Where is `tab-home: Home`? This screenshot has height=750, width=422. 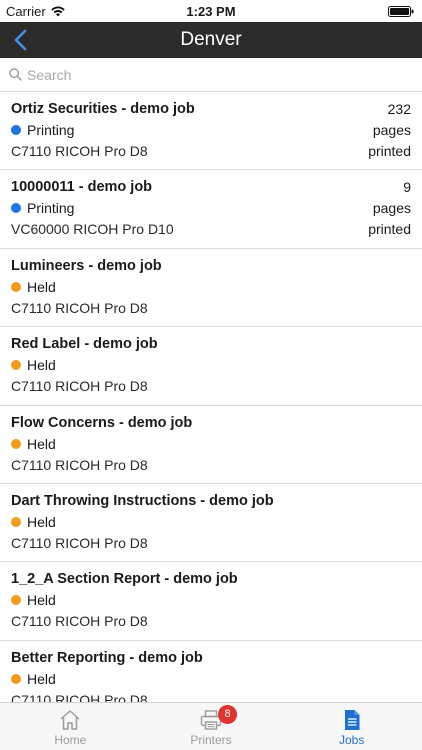
tab-home: Home is located at coordinates (70, 726).